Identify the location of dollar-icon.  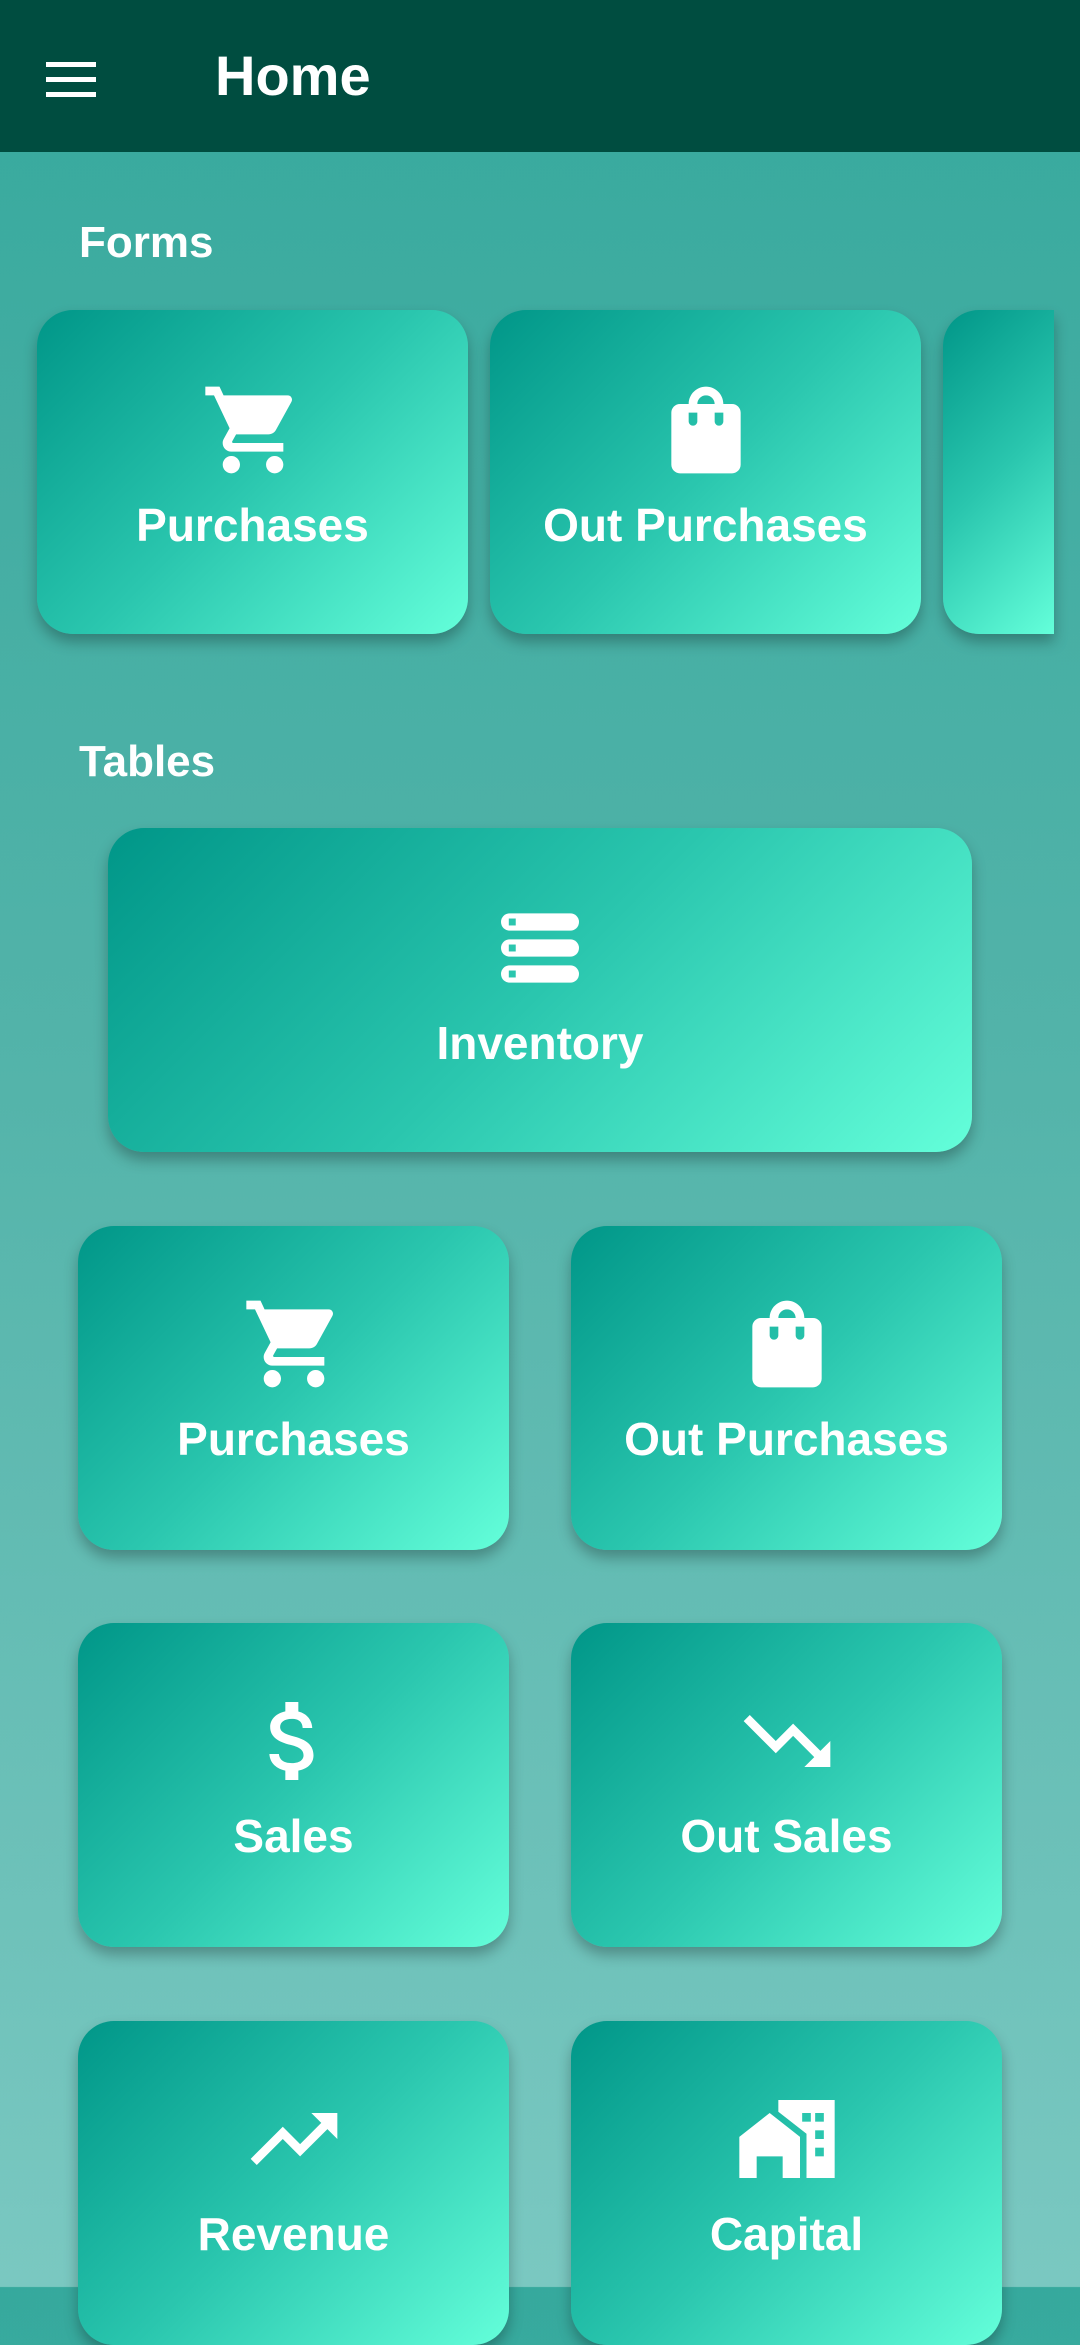
(294, 1741).